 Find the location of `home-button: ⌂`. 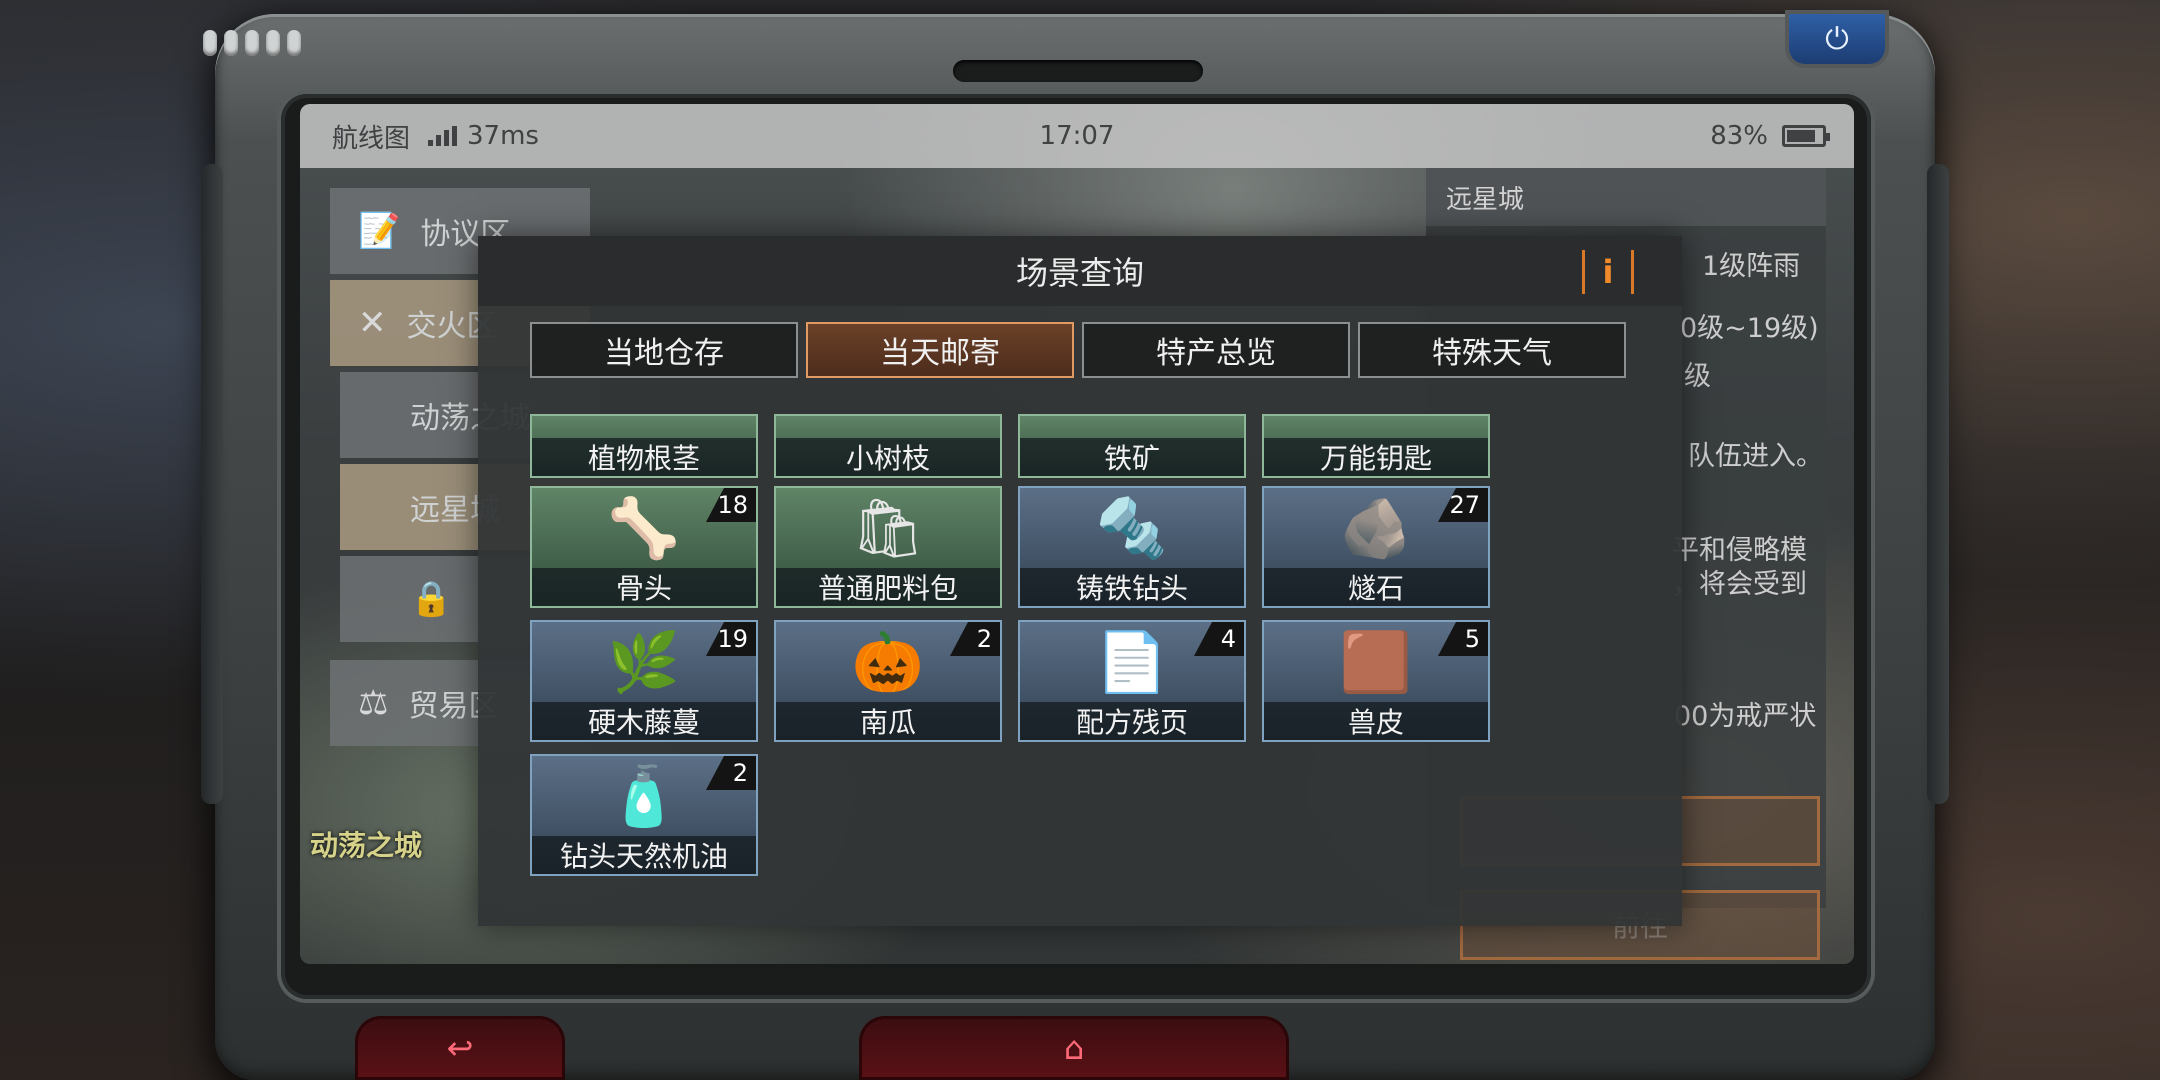

home-button: ⌂ is located at coordinates (1074, 1048).